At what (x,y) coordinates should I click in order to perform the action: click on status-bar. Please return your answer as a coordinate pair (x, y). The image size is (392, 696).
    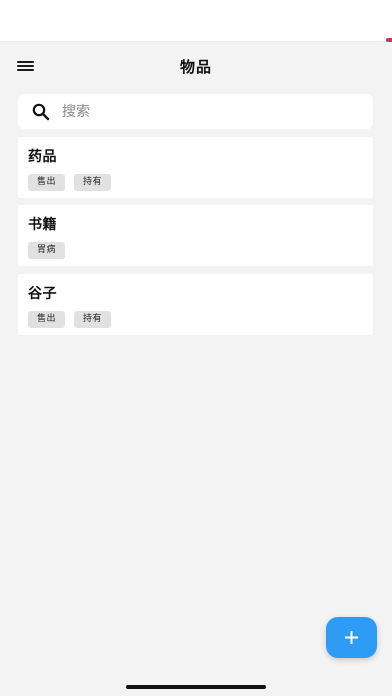
    Looking at the image, I should click on (196, 21).